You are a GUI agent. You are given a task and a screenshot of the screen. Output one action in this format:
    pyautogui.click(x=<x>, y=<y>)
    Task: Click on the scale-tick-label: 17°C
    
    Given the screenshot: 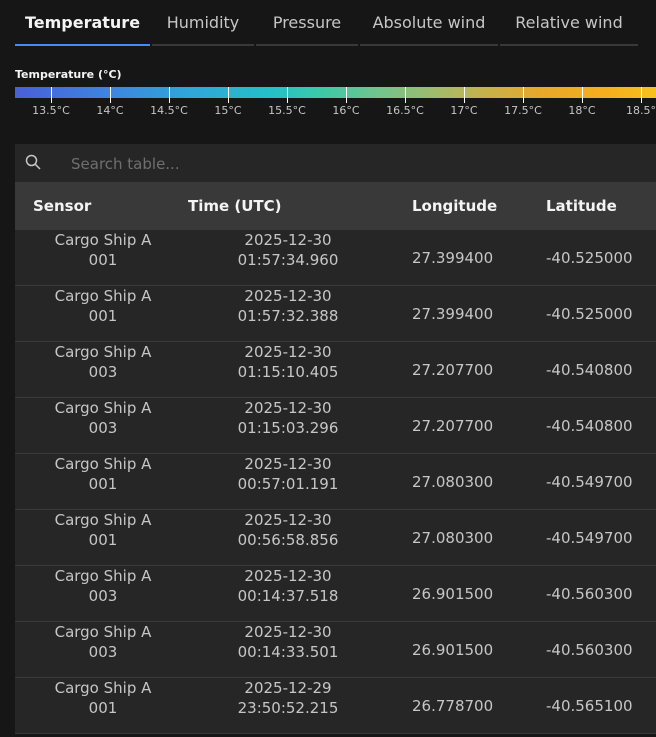 What is the action you would take?
    pyautogui.click(x=464, y=110)
    